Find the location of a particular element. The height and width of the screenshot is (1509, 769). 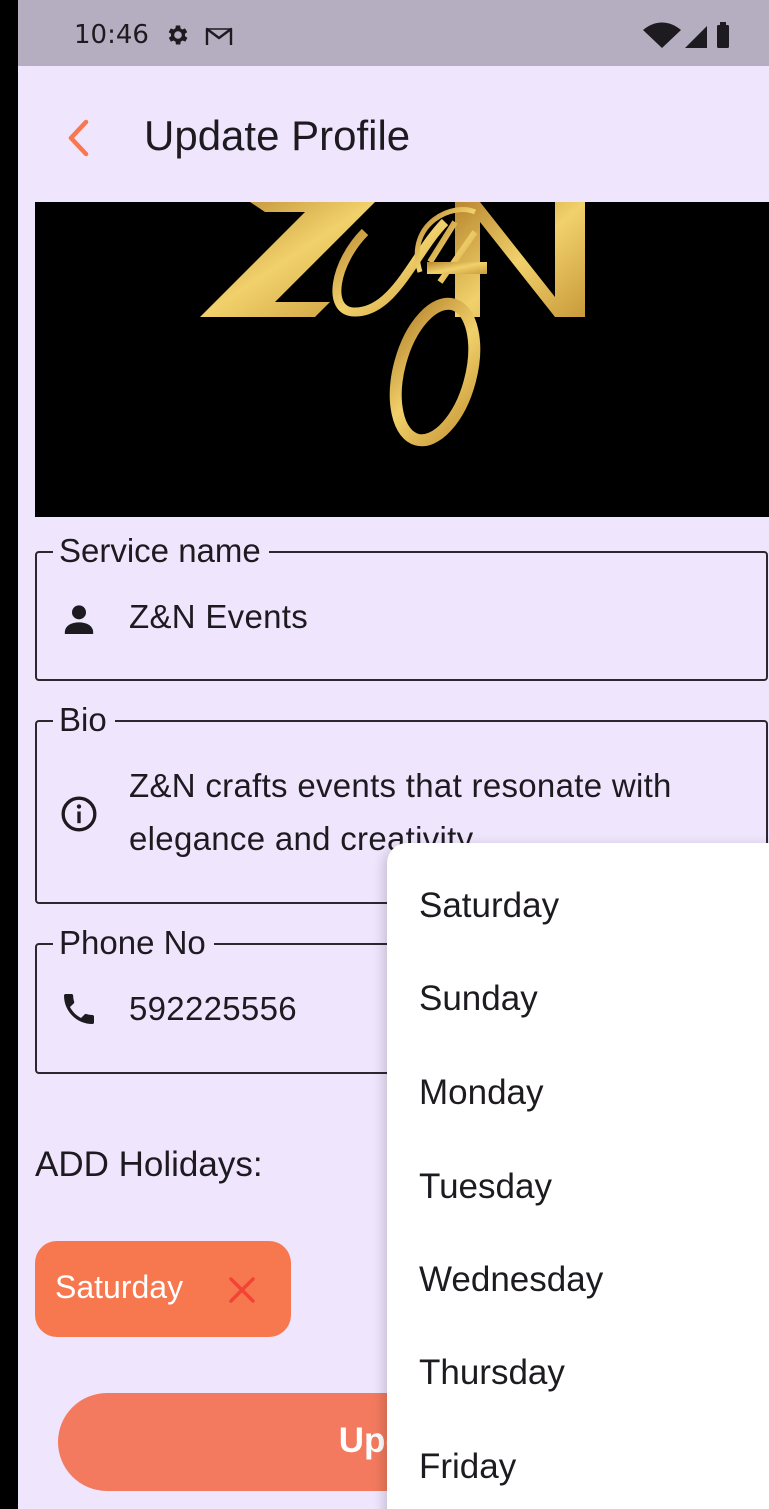

service-name-label: Service name is located at coordinates (161, 551).